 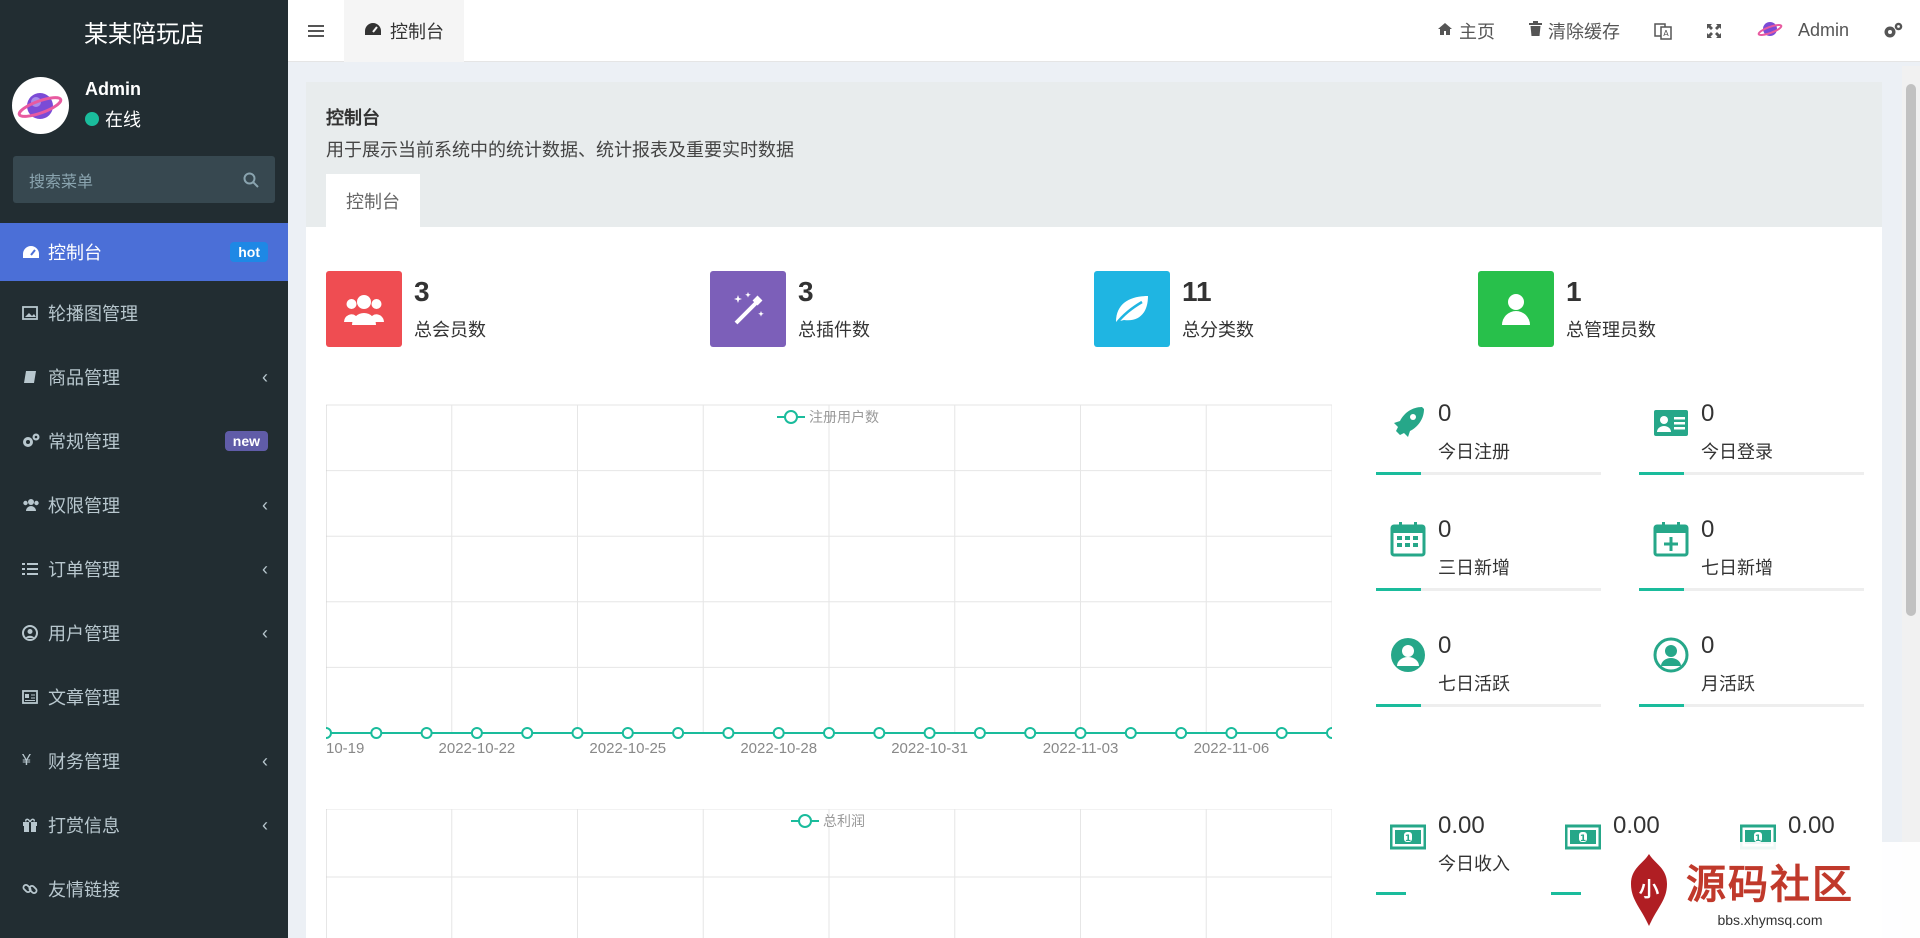 What do you see at coordinates (1286, 309) in the screenshot?
I see `stat-categories: 11 总分类数` at bounding box center [1286, 309].